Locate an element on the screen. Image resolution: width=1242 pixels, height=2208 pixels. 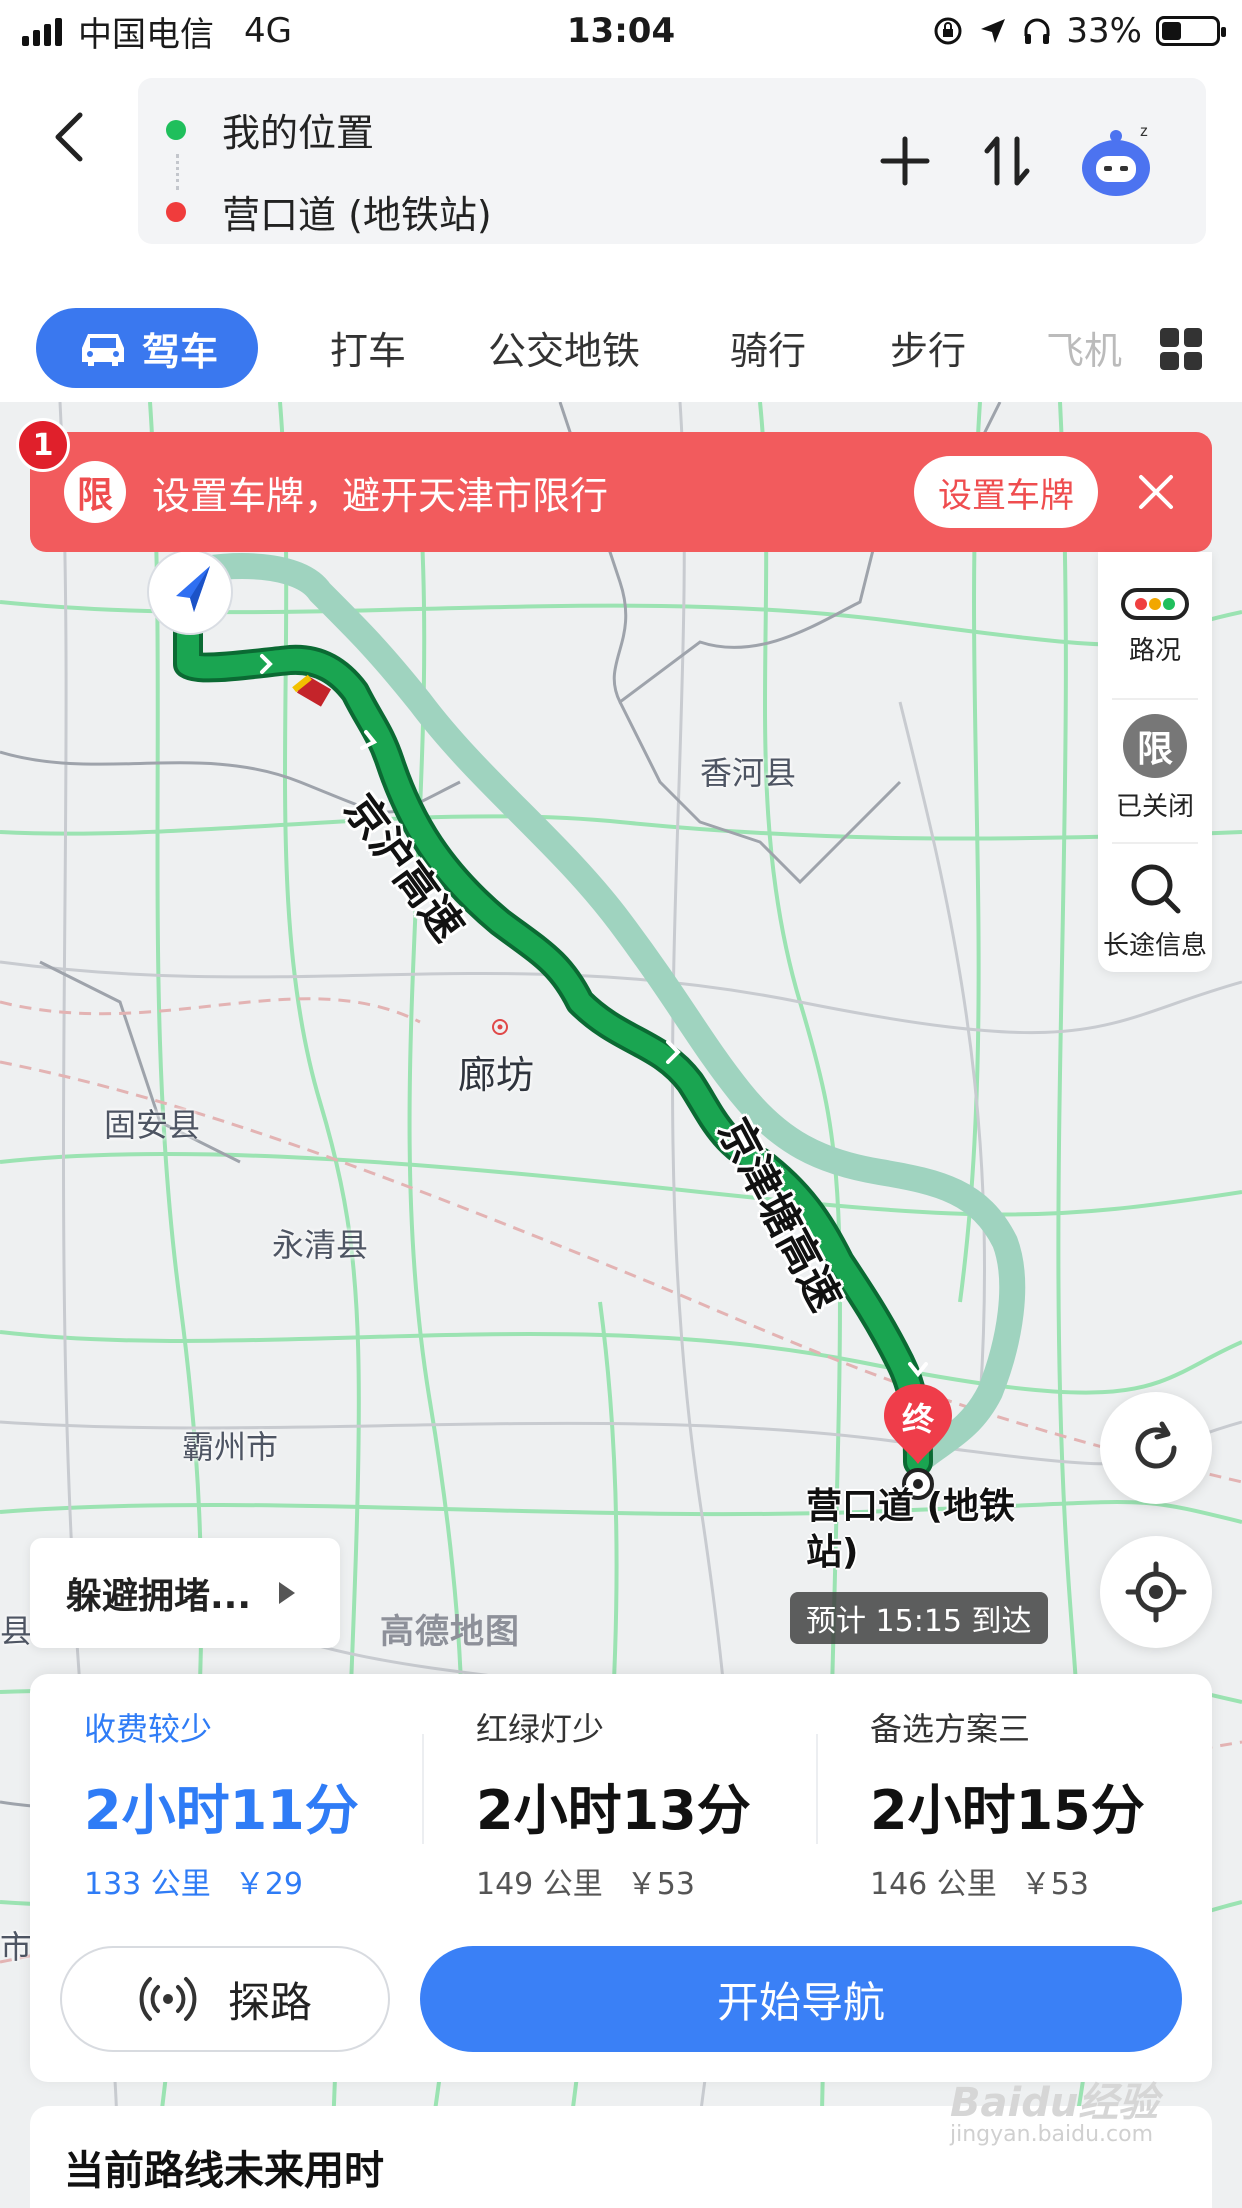
route-option-3: 备选方案三 2小时15分 146 公里 ￥53 is located at coordinates (1050, 1803).